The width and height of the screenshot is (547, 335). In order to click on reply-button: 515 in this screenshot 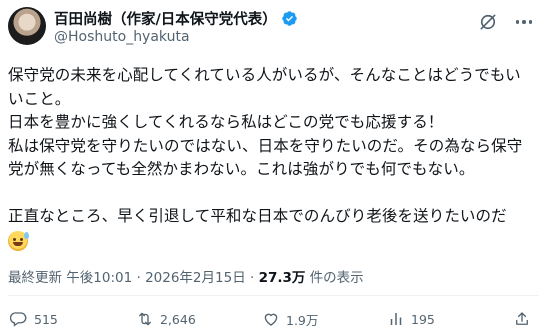, I will do `click(34, 319)`.